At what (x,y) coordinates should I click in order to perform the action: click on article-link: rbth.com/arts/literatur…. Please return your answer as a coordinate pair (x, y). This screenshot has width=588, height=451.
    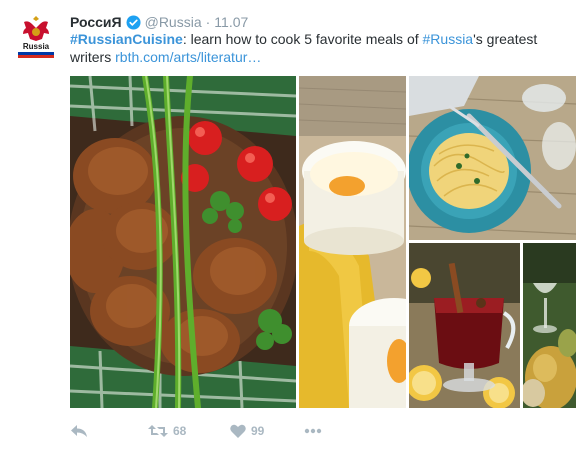
    Looking at the image, I should click on (188, 57).